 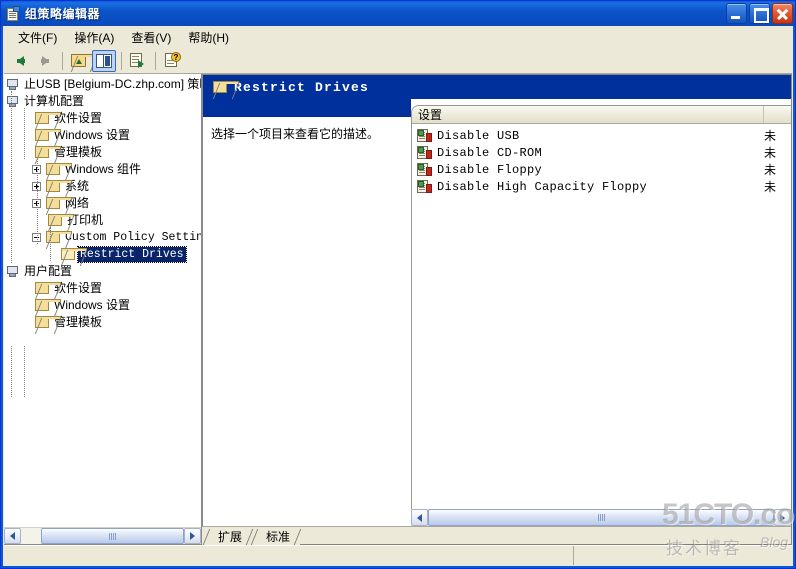 I want to click on tree-scroll-right-button, so click(x=192, y=536).